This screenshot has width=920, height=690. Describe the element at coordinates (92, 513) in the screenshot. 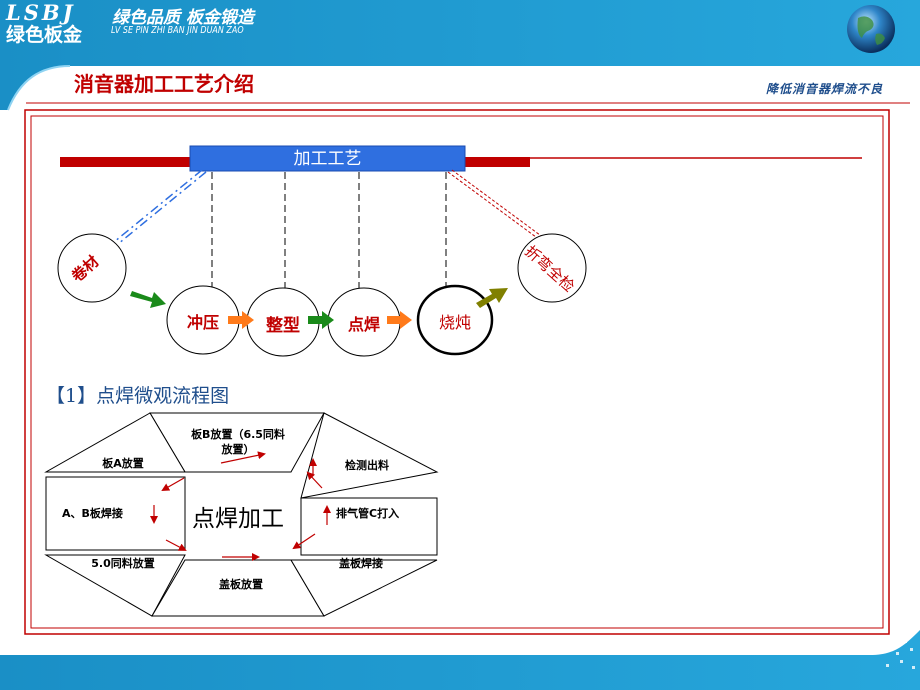

I see `segment-left-label: A、B板焊接` at that location.